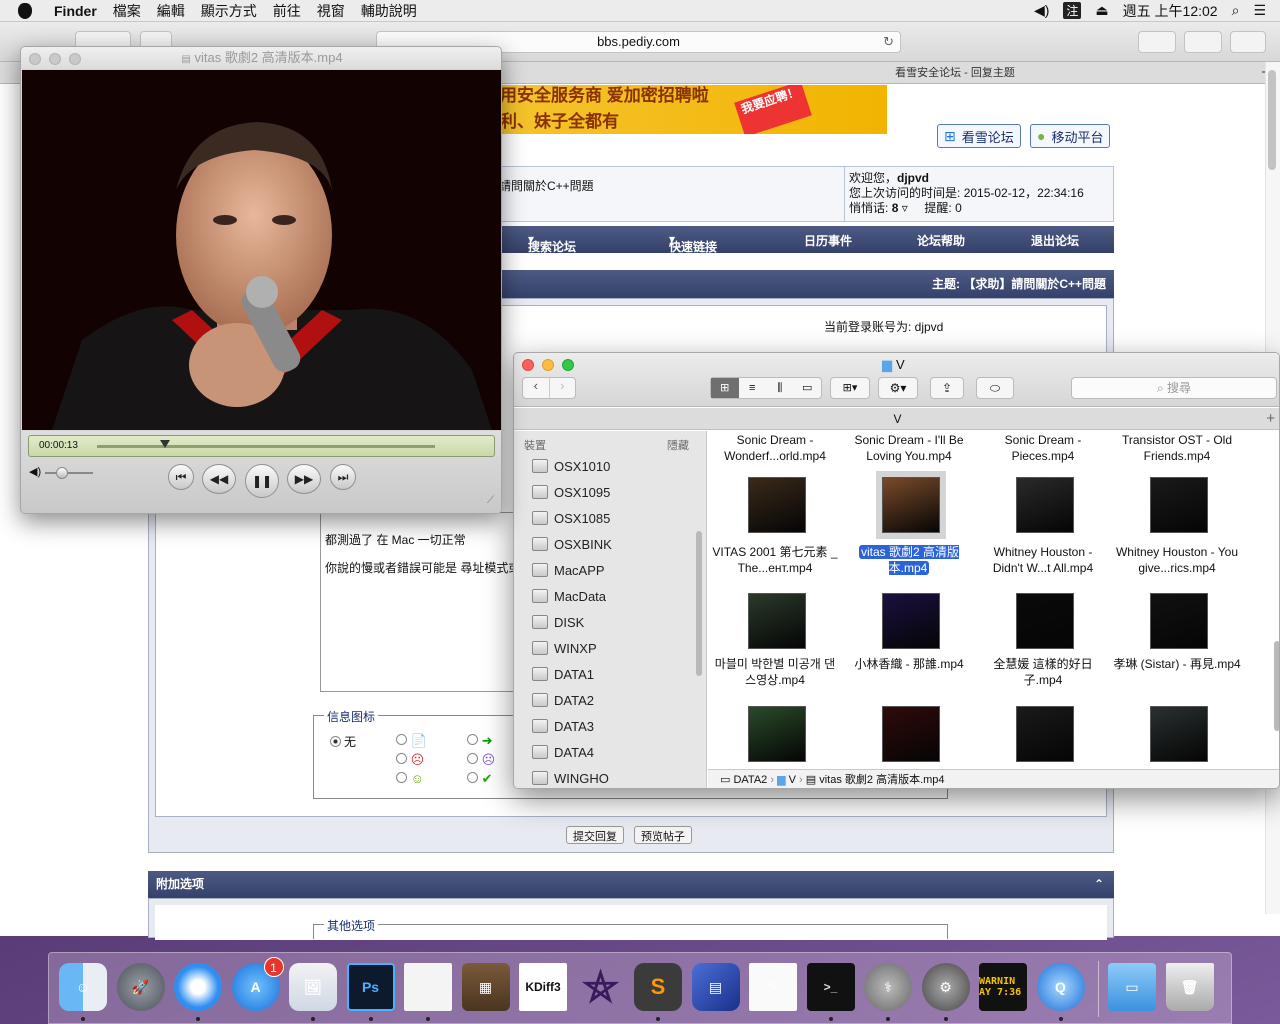  Describe the element at coordinates (658, 987) in the screenshot. I see `sublime-icon: S` at that location.